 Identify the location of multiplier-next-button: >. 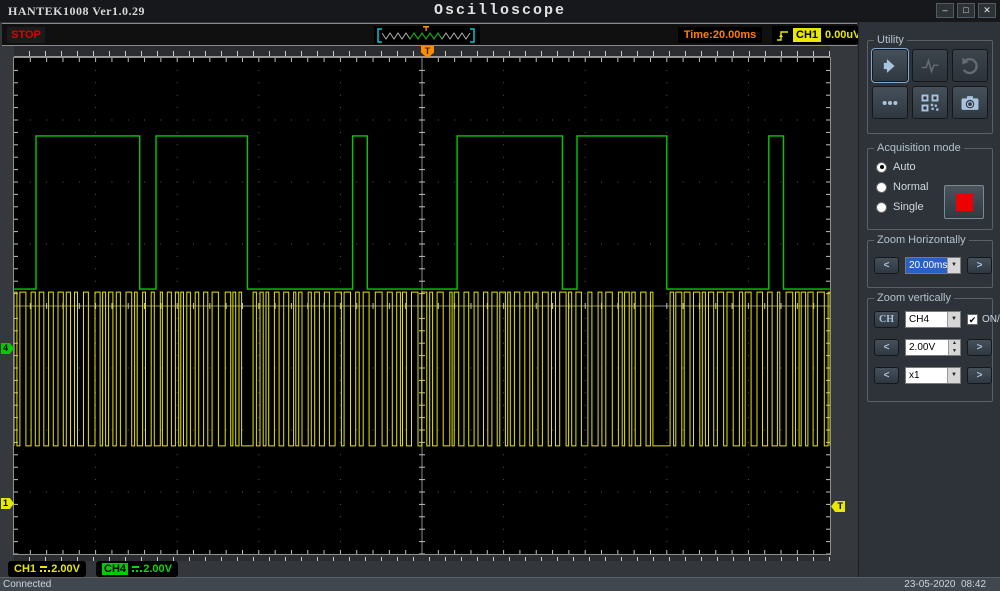
(979, 375).